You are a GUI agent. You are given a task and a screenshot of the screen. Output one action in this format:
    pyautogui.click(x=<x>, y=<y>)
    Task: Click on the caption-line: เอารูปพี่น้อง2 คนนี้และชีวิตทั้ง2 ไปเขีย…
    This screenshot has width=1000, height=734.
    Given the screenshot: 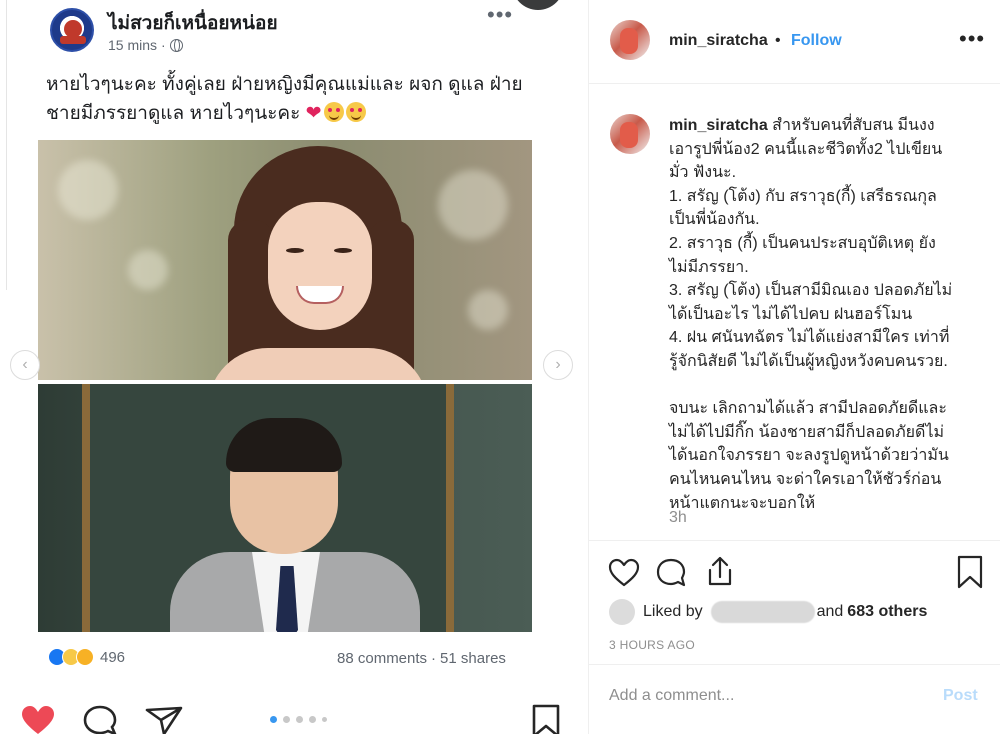 What is the action you would take?
    pyautogui.click(x=806, y=149)
    